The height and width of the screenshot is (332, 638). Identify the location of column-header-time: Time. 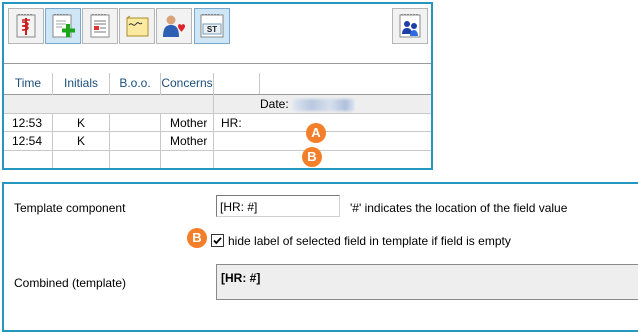
(28, 83).